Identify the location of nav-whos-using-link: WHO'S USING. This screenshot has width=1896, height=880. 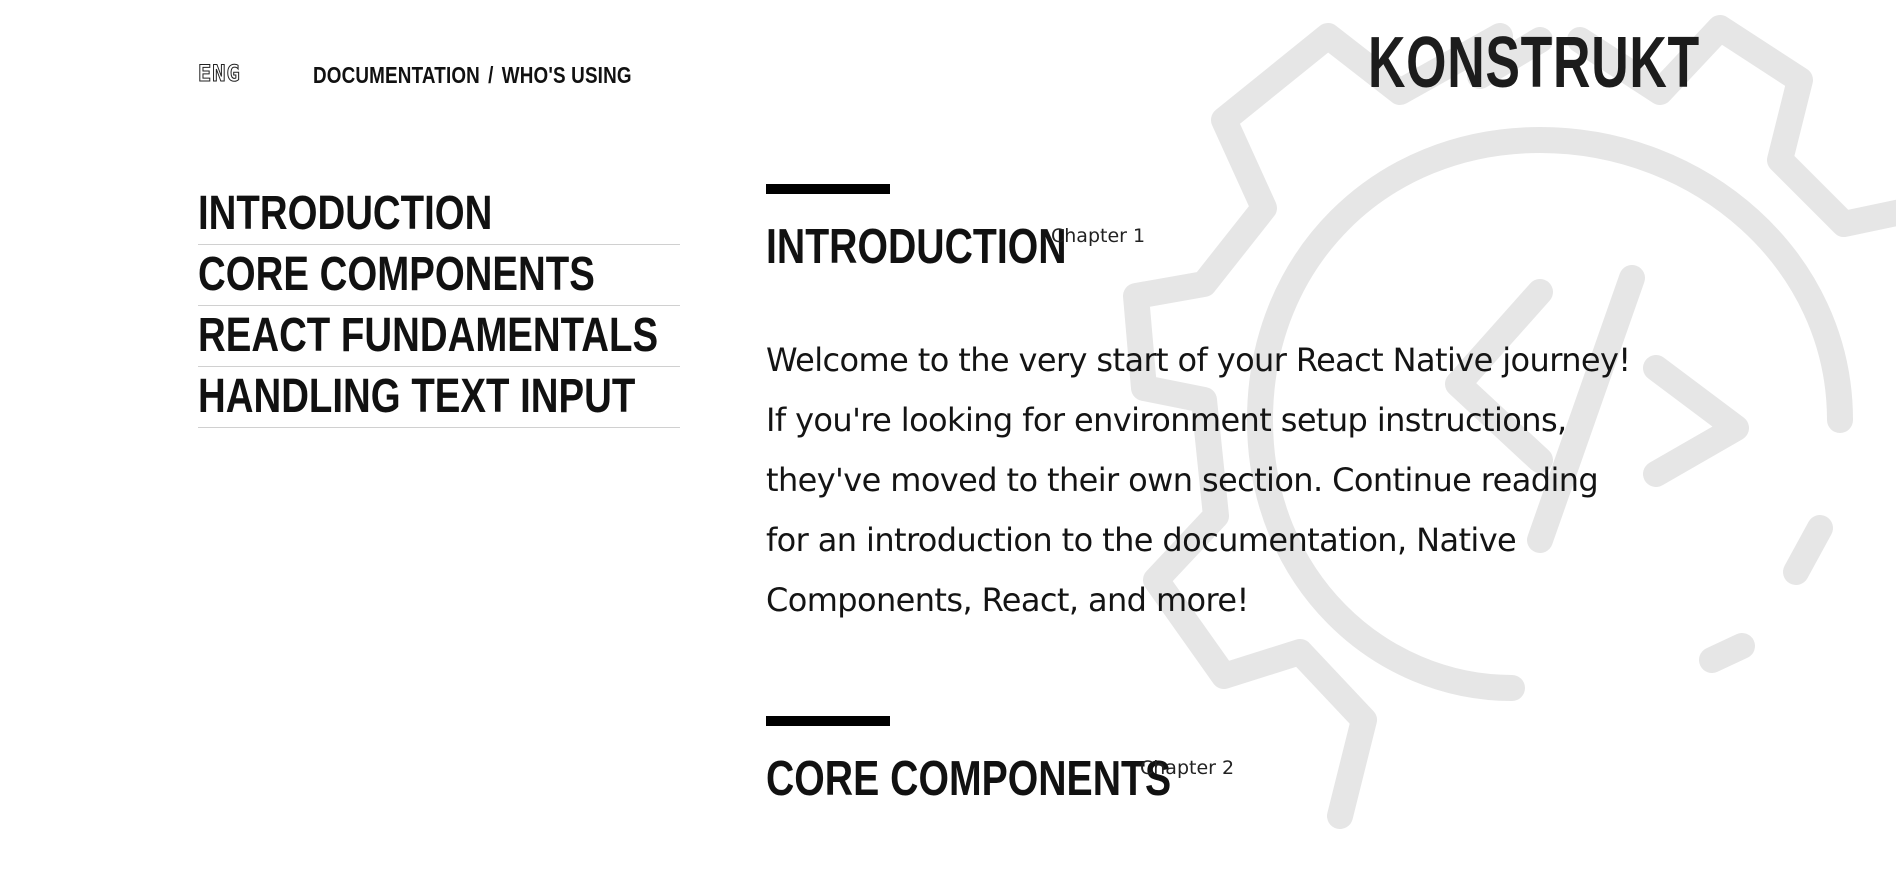
(567, 75).